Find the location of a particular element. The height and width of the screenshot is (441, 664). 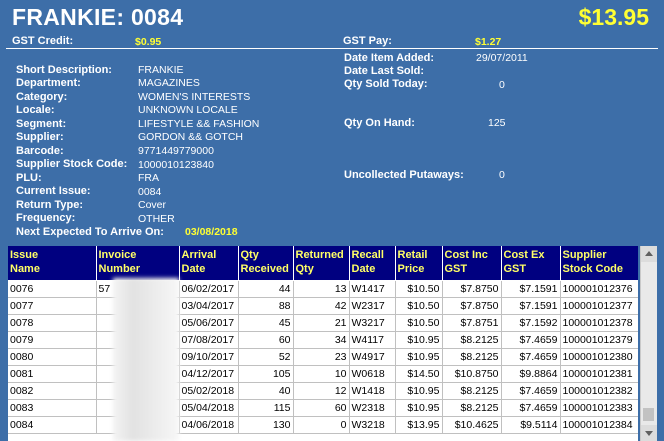

table-cell: W4117 is located at coordinates (372, 340).